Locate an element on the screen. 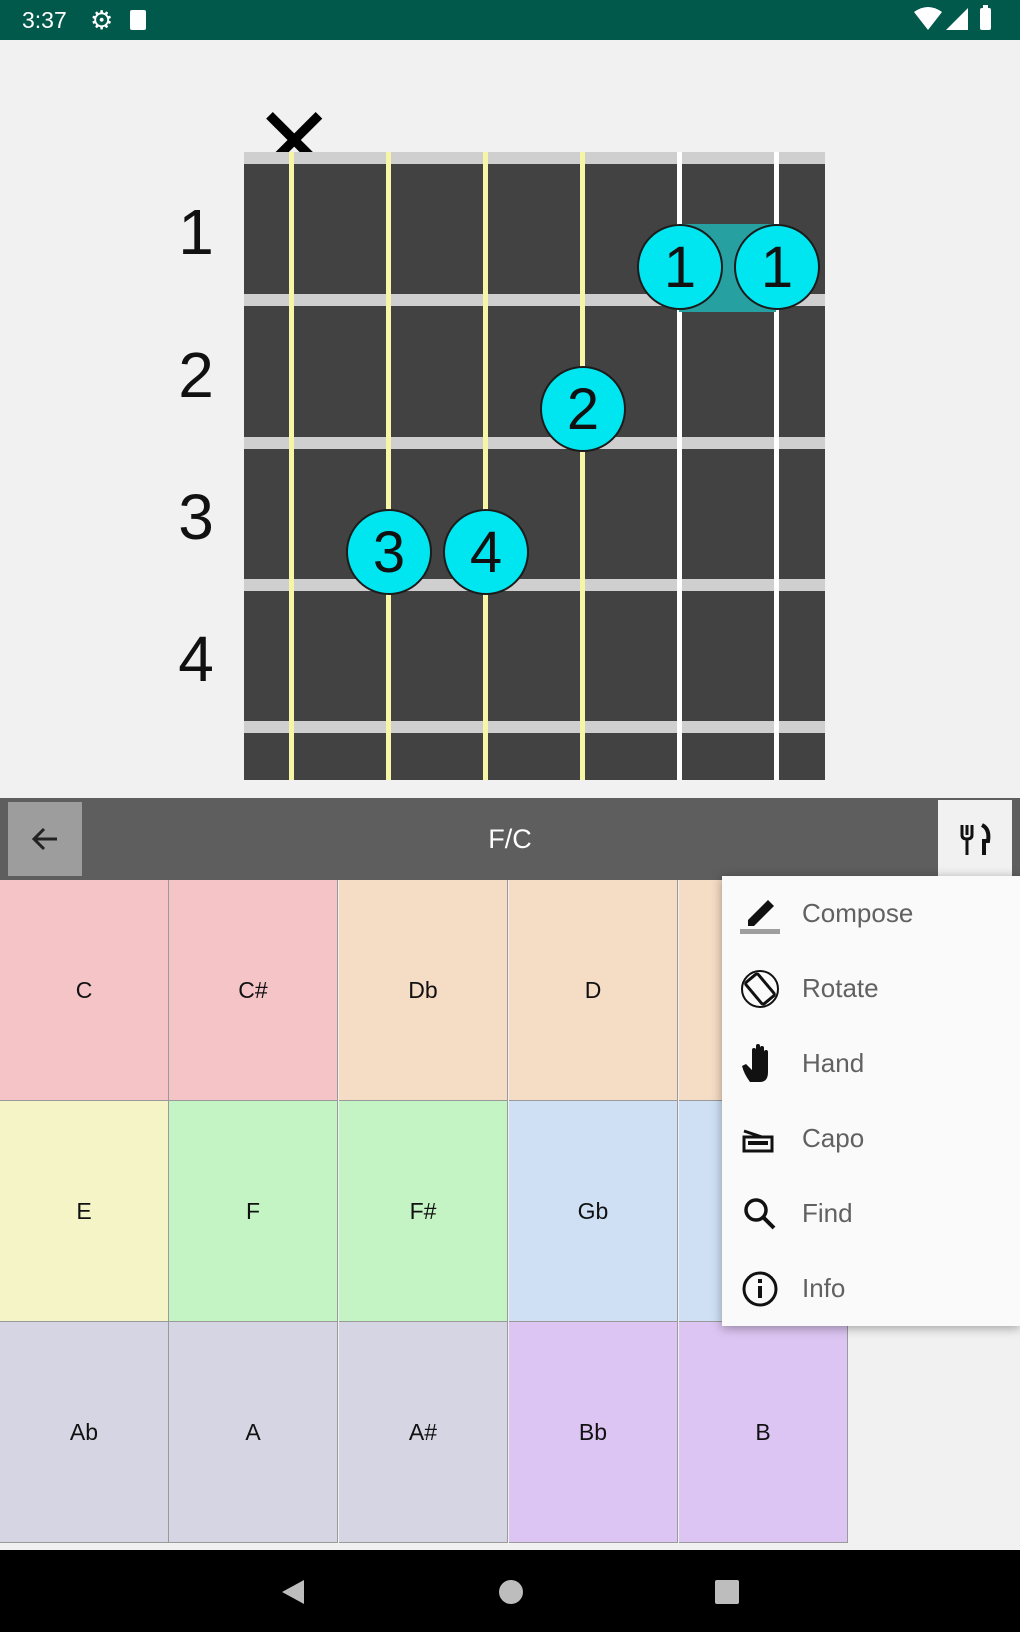  finger-dot: 2 is located at coordinates (583, 409).